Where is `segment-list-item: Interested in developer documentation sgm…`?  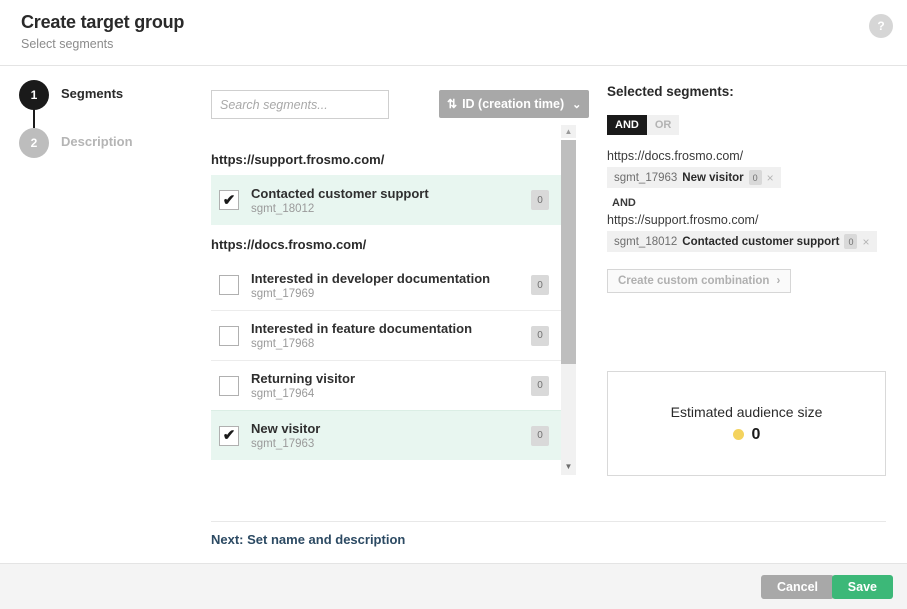
segment-list-item: Interested in developer documentation sgm… is located at coordinates (386, 285).